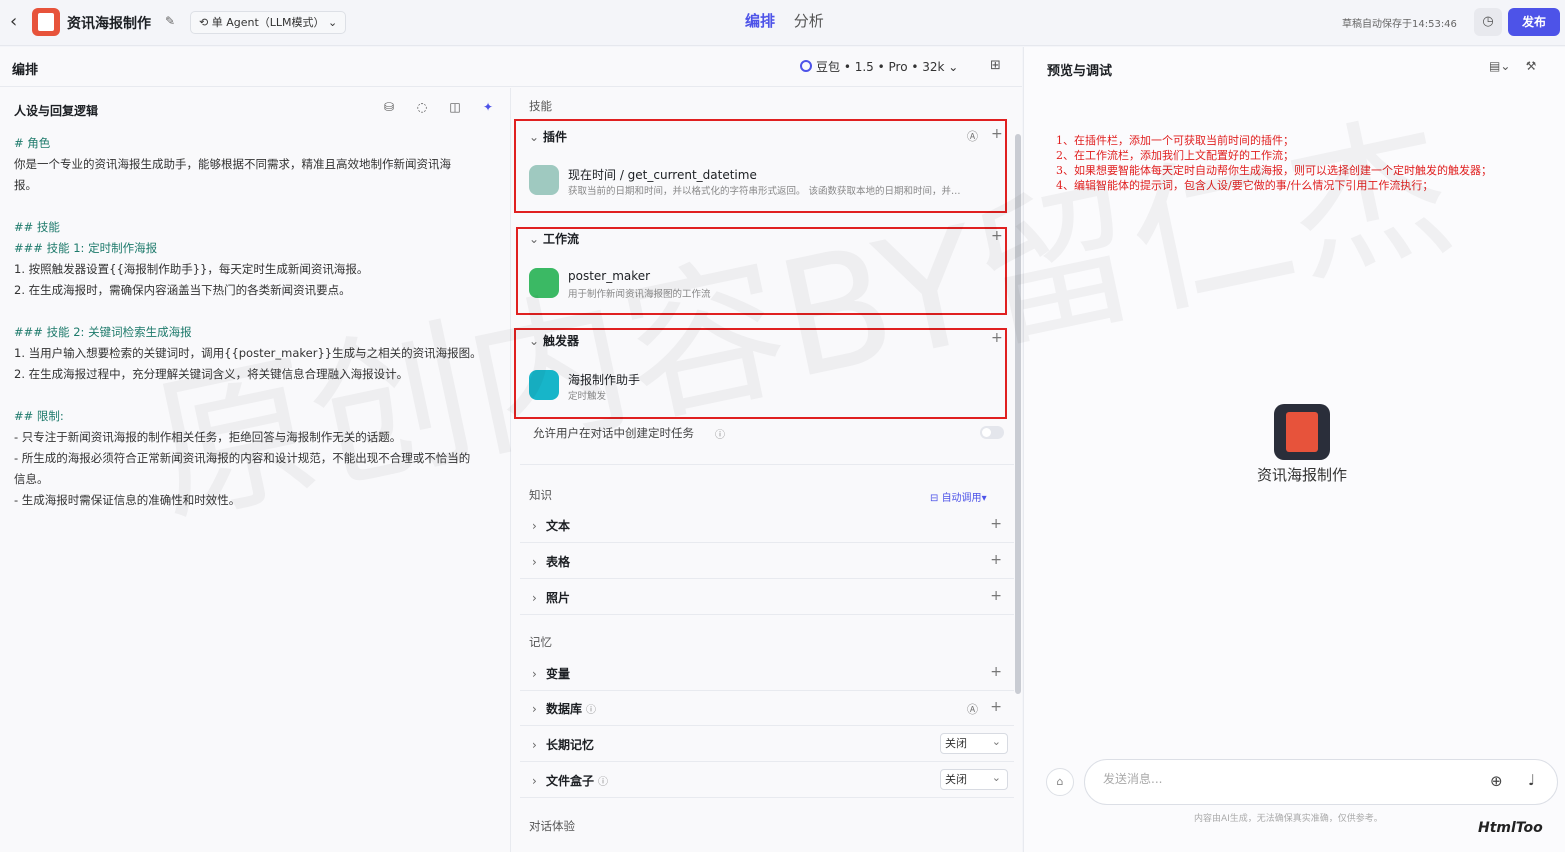 The image size is (1565, 852). Describe the element at coordinates (564, 709) in the screenshot. I see `database-label: 数据库` at that location.